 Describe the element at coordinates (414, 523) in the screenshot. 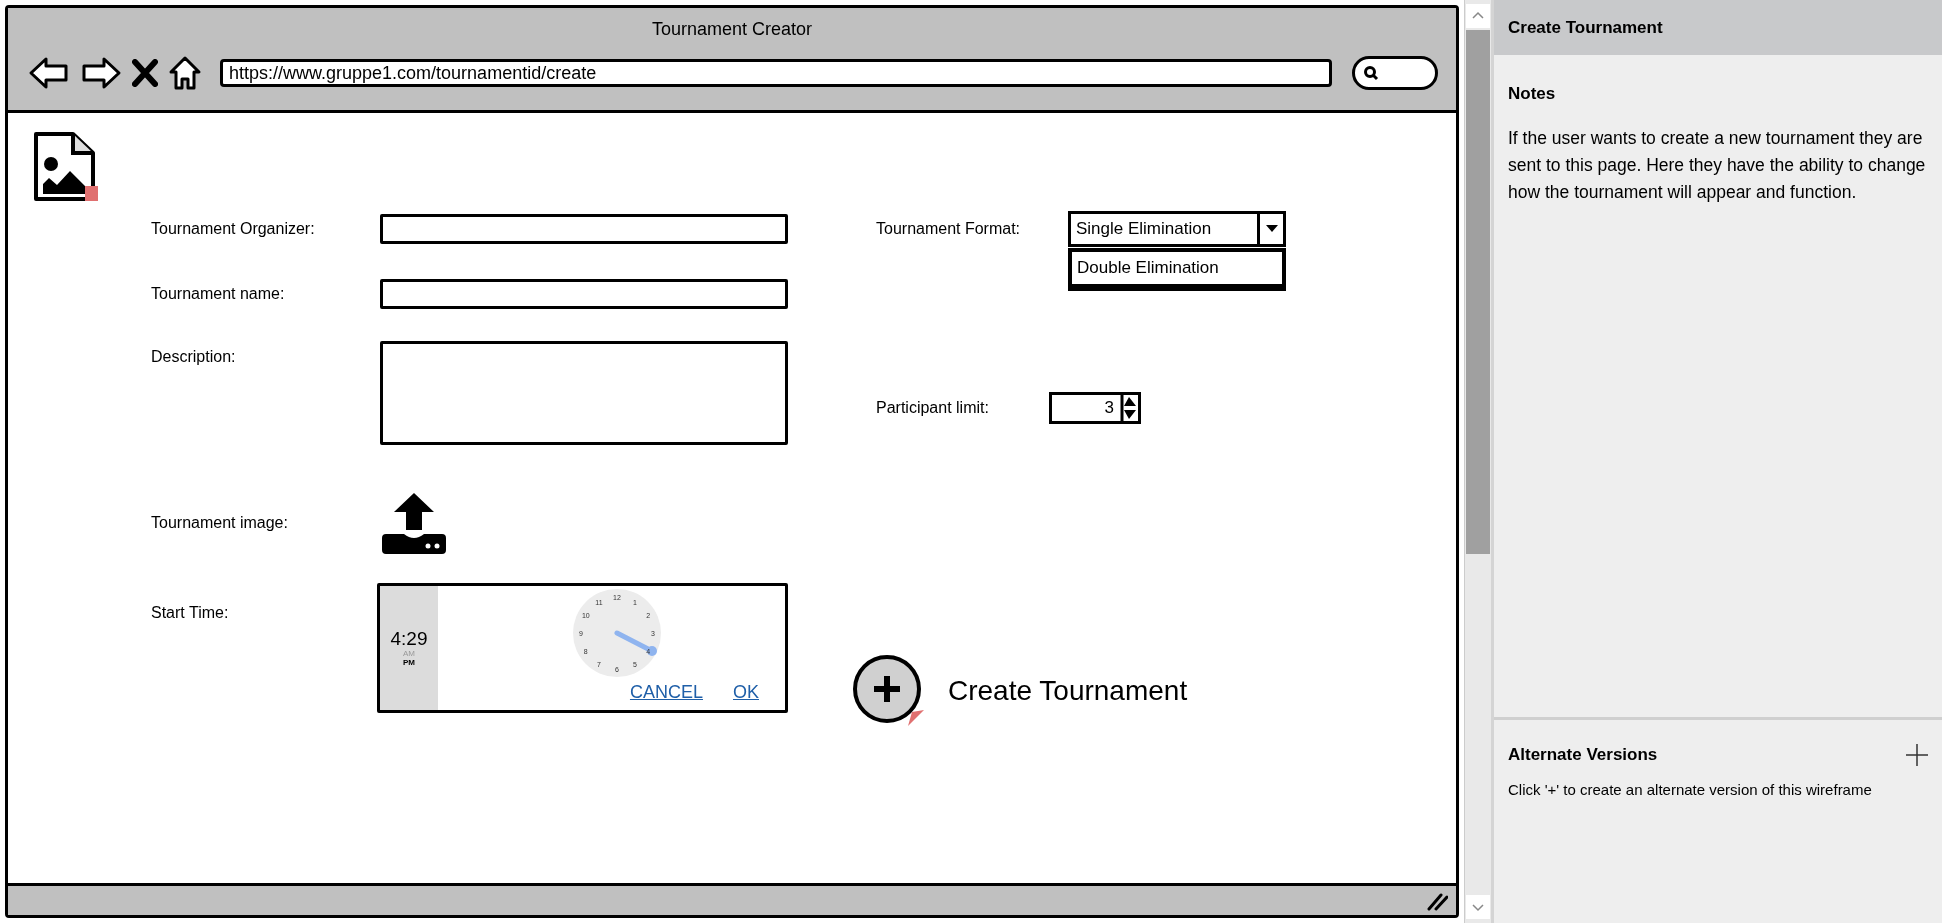

I see `upload-icon` at that location.